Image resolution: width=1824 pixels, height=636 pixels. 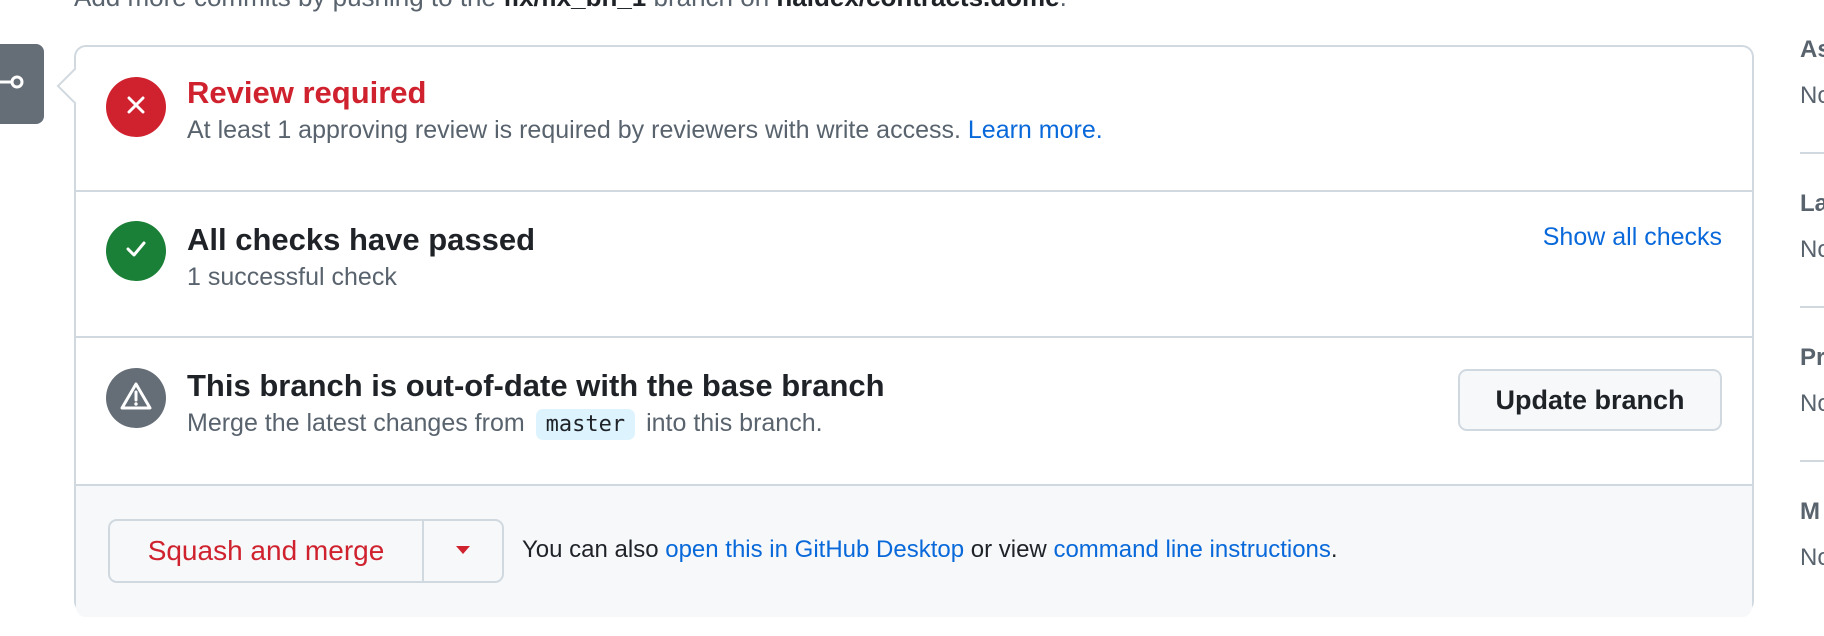 I want to click on checks-title: All checks have passed, so click(x=361, y=239).